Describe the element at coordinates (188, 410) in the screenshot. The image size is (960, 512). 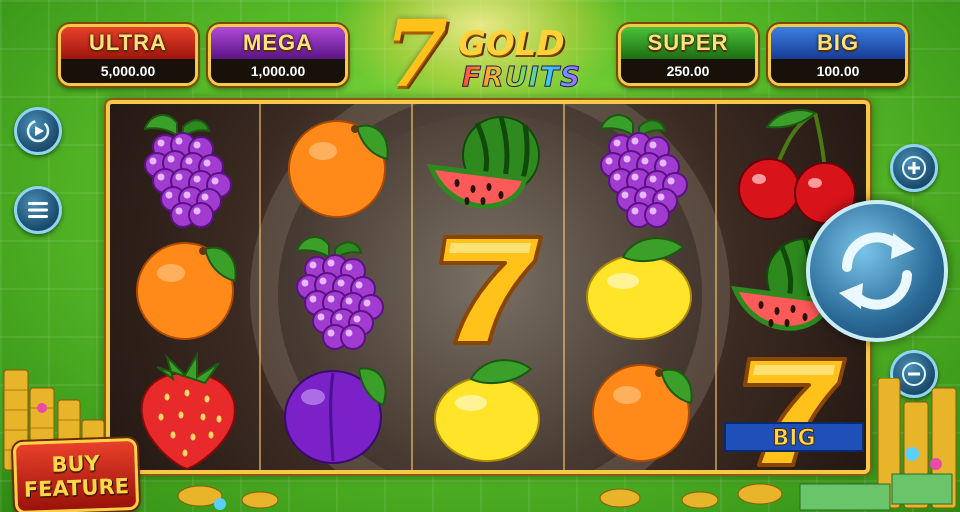
I see `strawberry-icon` at that location.